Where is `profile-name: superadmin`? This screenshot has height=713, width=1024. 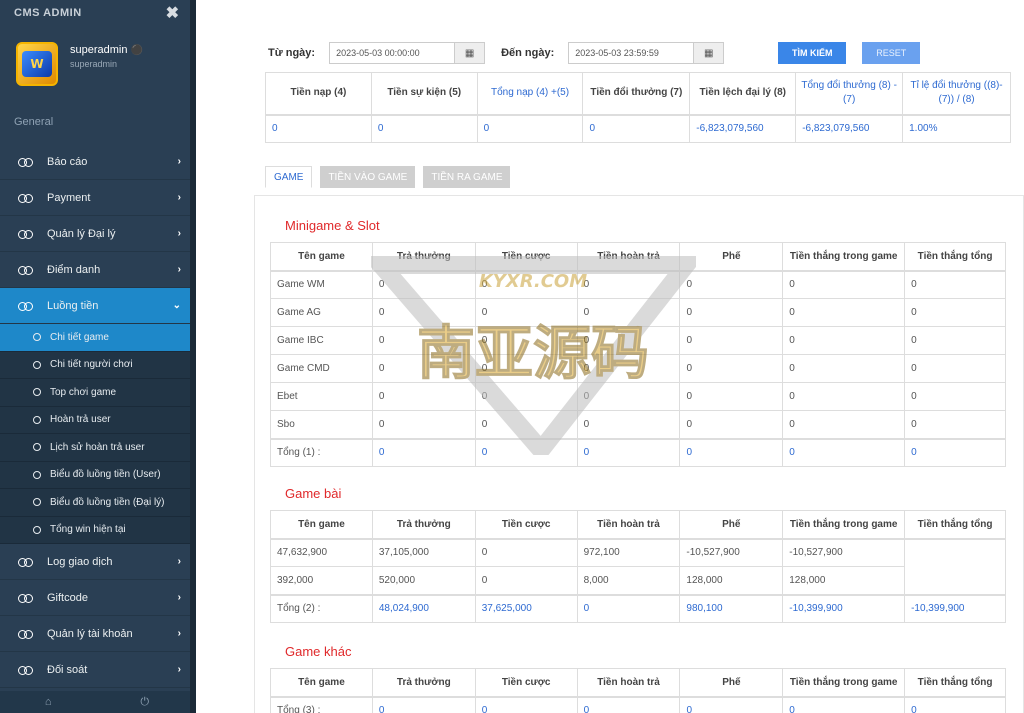
profile-name: superadmin is located at coordinates (99, 50).